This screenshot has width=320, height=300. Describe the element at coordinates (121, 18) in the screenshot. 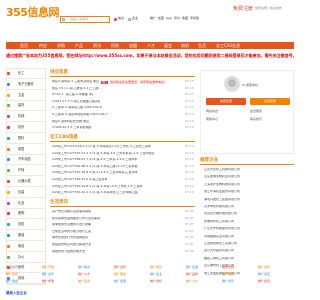

I see `tab-info: 信息` at that location.